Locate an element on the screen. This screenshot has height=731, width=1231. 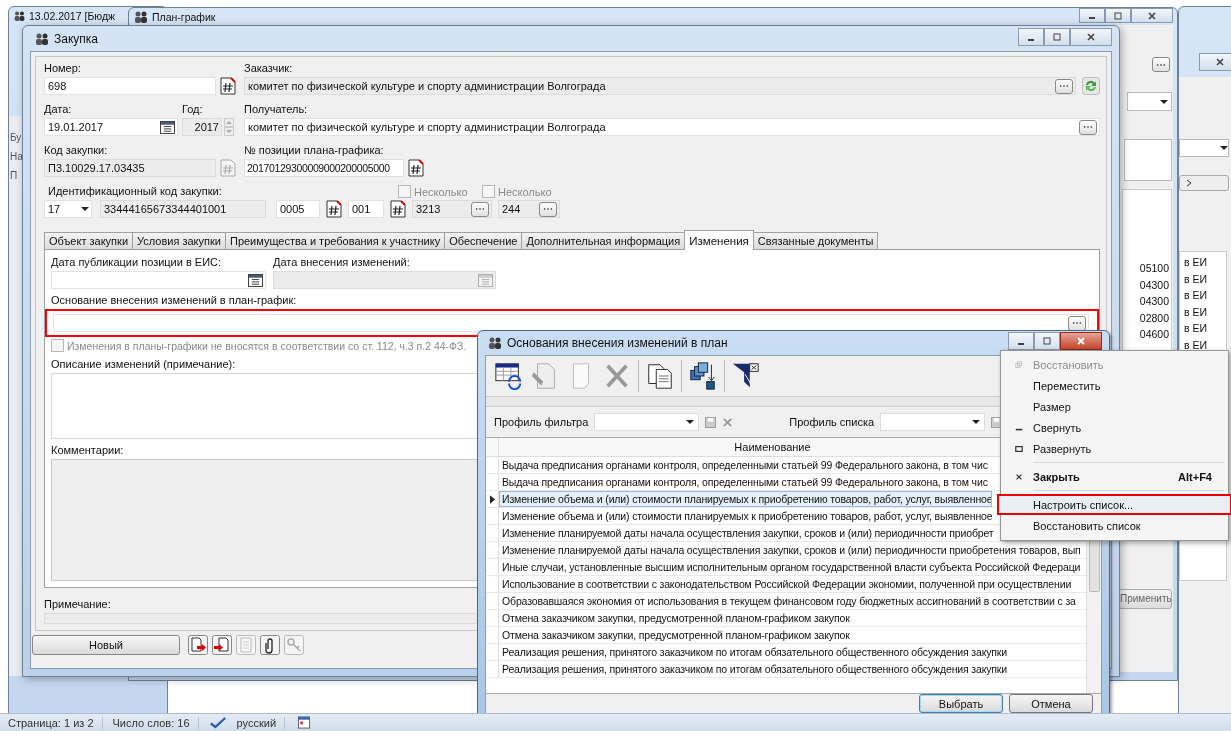
field-label: № позиции плана-графика: is located at coordinates (314, 150).